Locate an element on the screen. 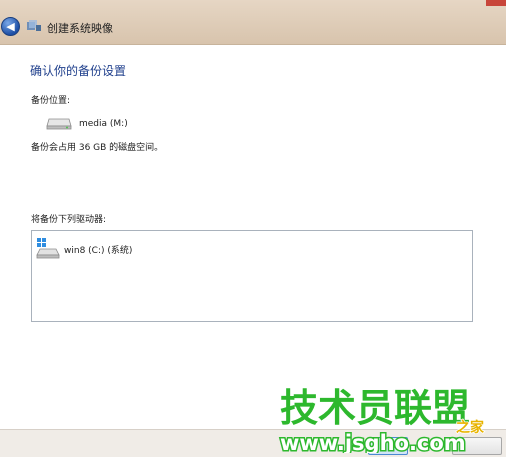 The width and height of the screenshot is (506, 457). close-button is located at coordinates (496, 3).